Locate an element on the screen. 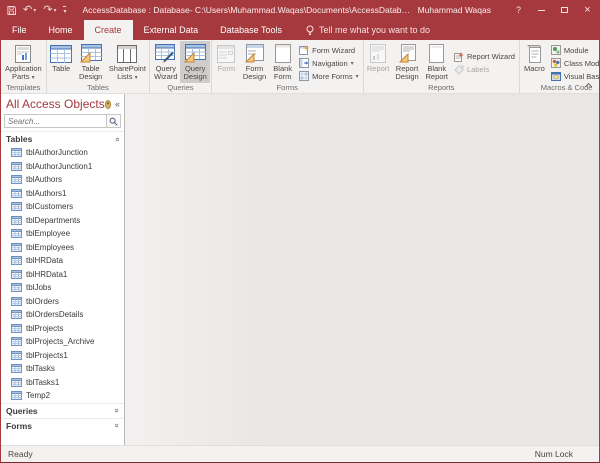 Image resolution: width=600 pixels, height=463 pixels. save-button is located at coordinates (11, 10).